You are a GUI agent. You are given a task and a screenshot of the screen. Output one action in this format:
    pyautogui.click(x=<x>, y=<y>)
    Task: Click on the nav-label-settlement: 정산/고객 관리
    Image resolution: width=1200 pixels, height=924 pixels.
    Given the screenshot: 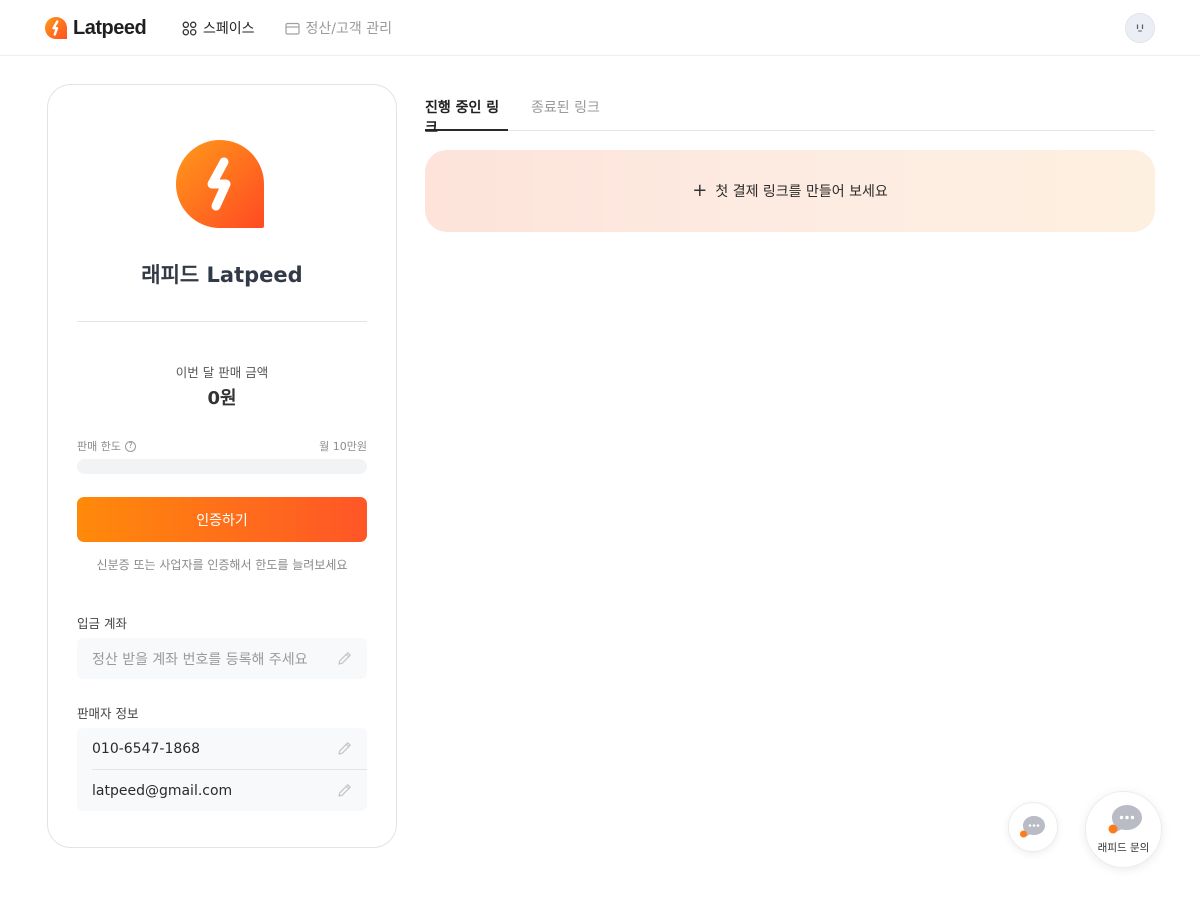 What is the action you would take?
    pyautogui.click(x=348, y=29)
    